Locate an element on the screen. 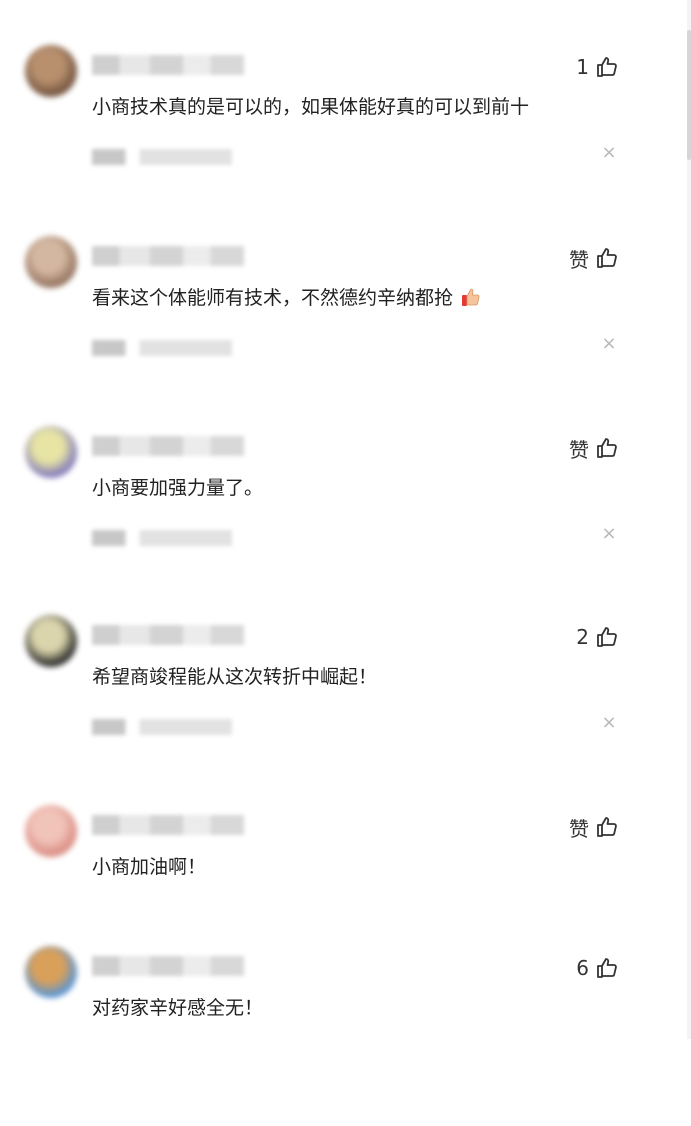 Image resolution: width=691 pixels, height=1126 pixels. like-count: 6 is located at coordinates (582, 968).